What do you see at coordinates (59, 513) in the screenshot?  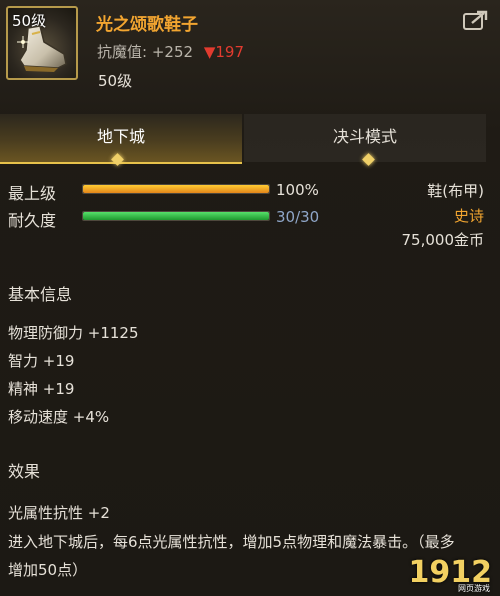 I see `effect-line: 光属性抗性 +2` at bounding box center [59, 513].